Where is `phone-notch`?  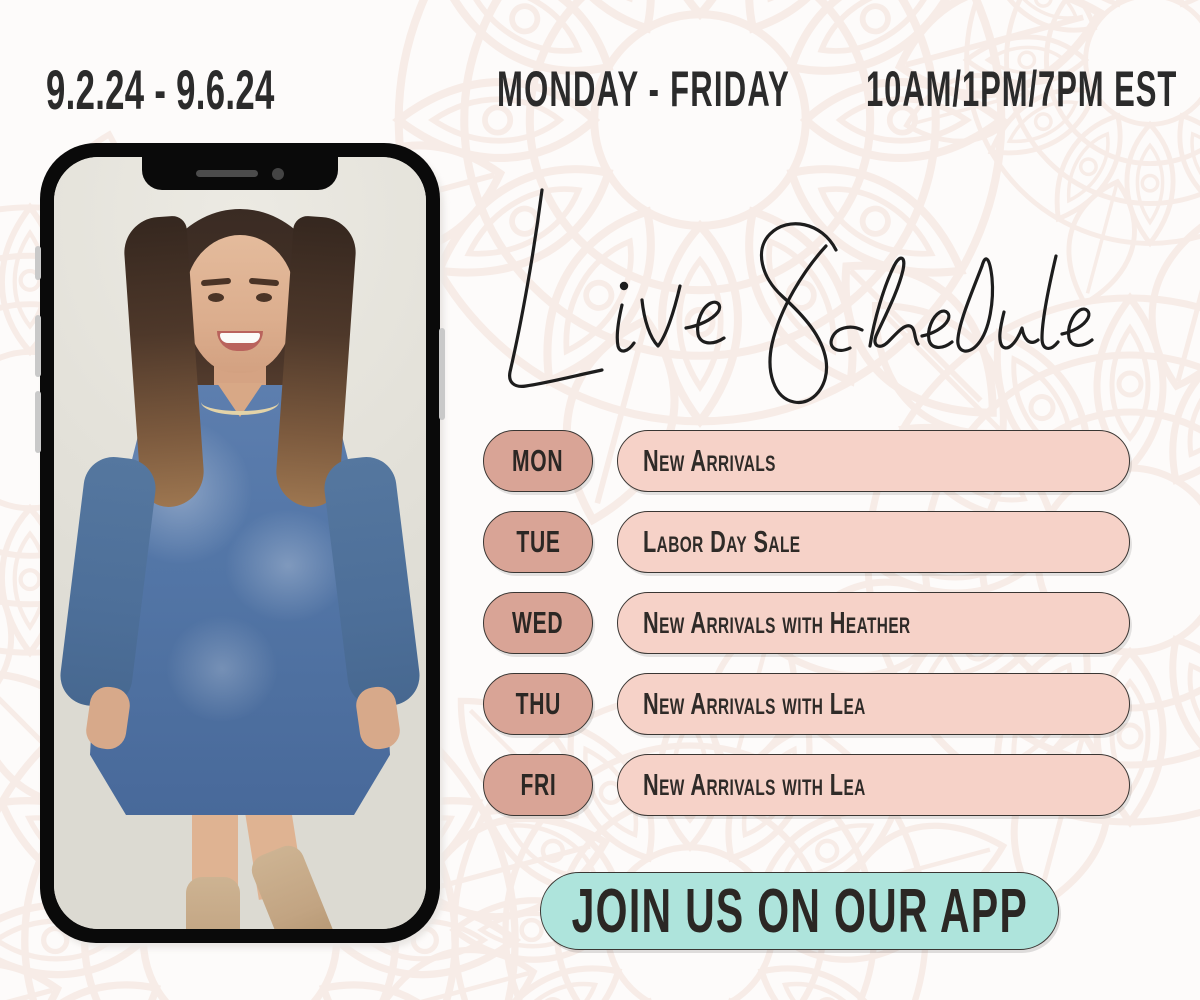
phone-notch is located at coordinates (240, 173).